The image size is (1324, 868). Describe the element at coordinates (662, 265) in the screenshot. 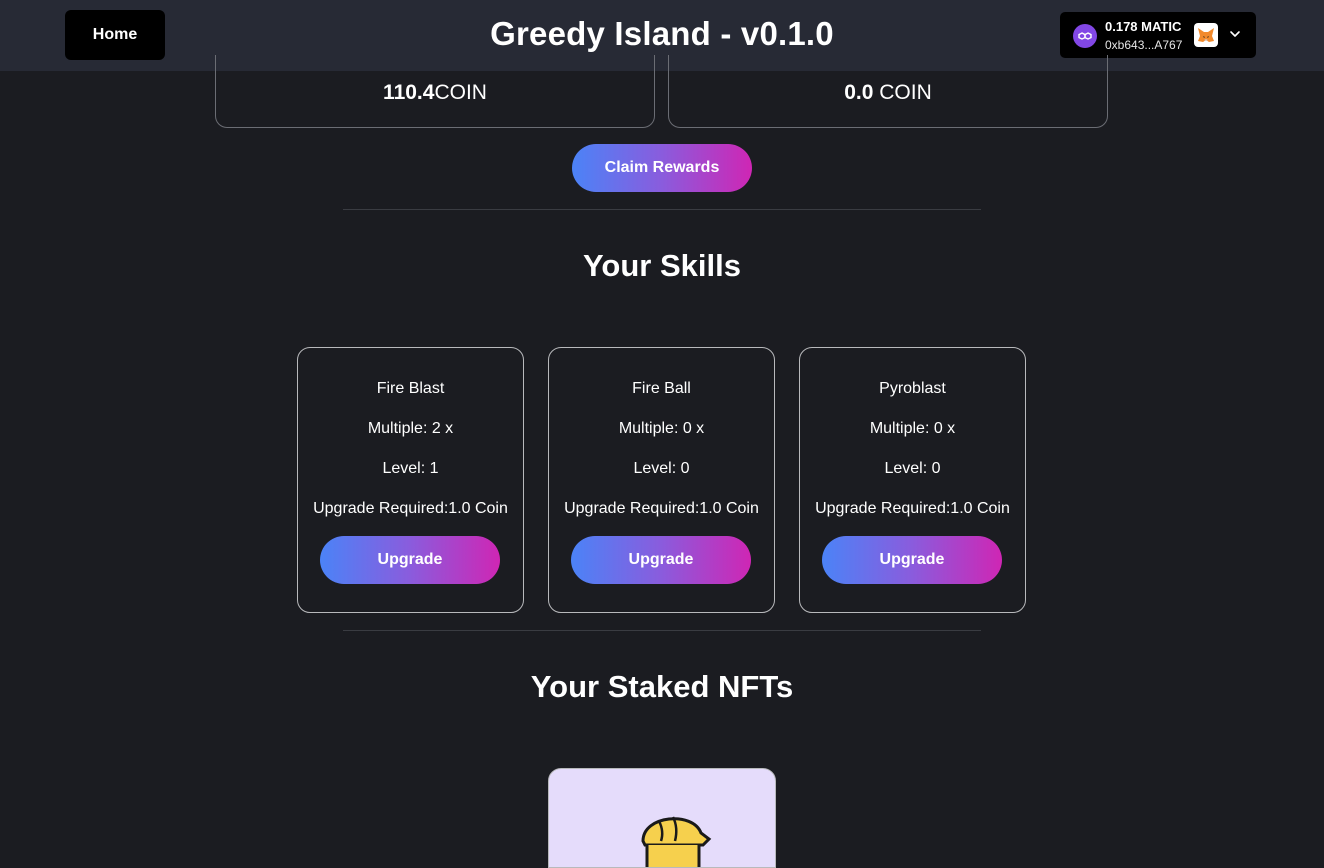

I see `skills-section-title: Your Skills` at that location.